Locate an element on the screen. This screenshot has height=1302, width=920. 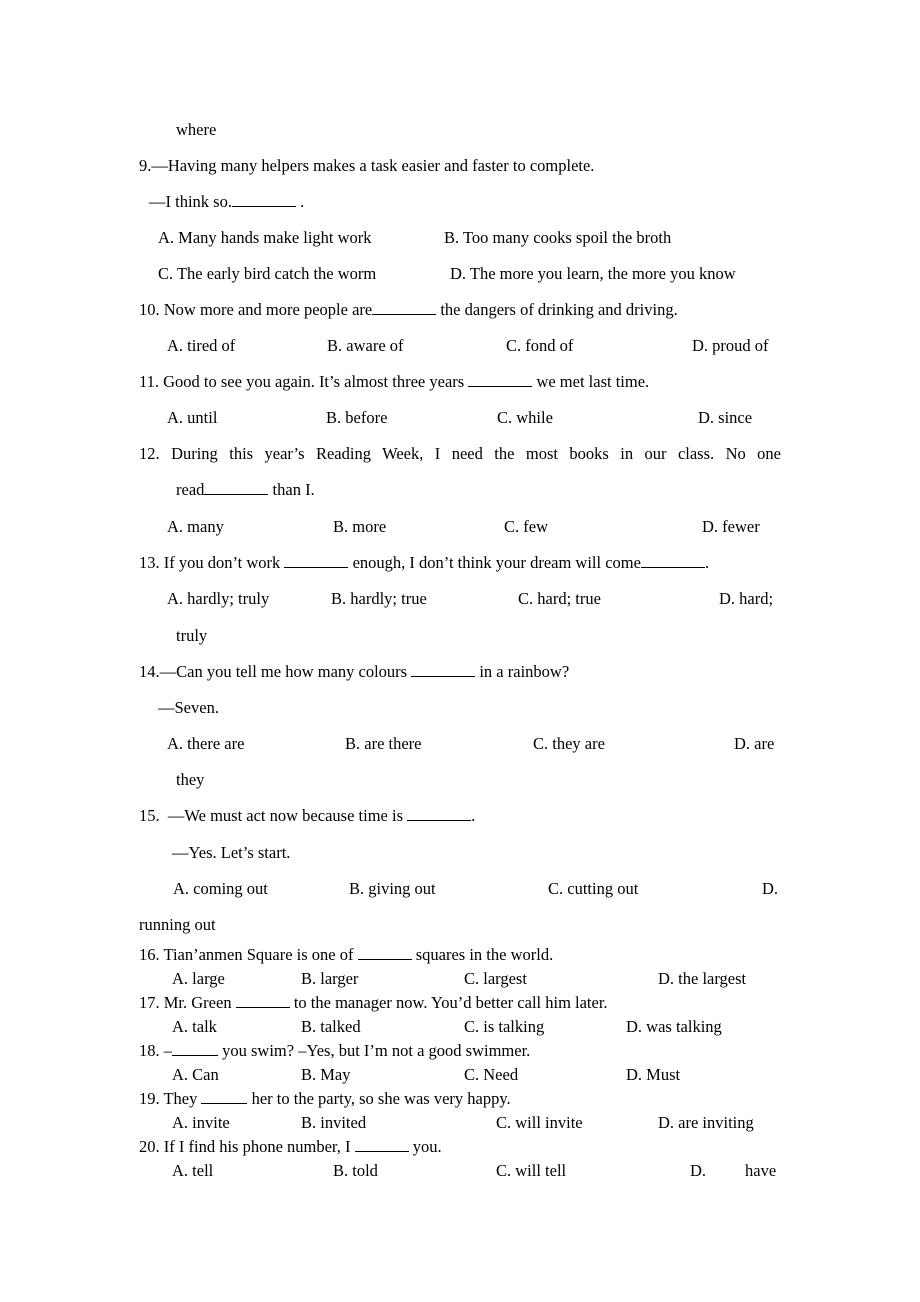
question-14-reply: —Seven. is located at coordinates (188, 707).